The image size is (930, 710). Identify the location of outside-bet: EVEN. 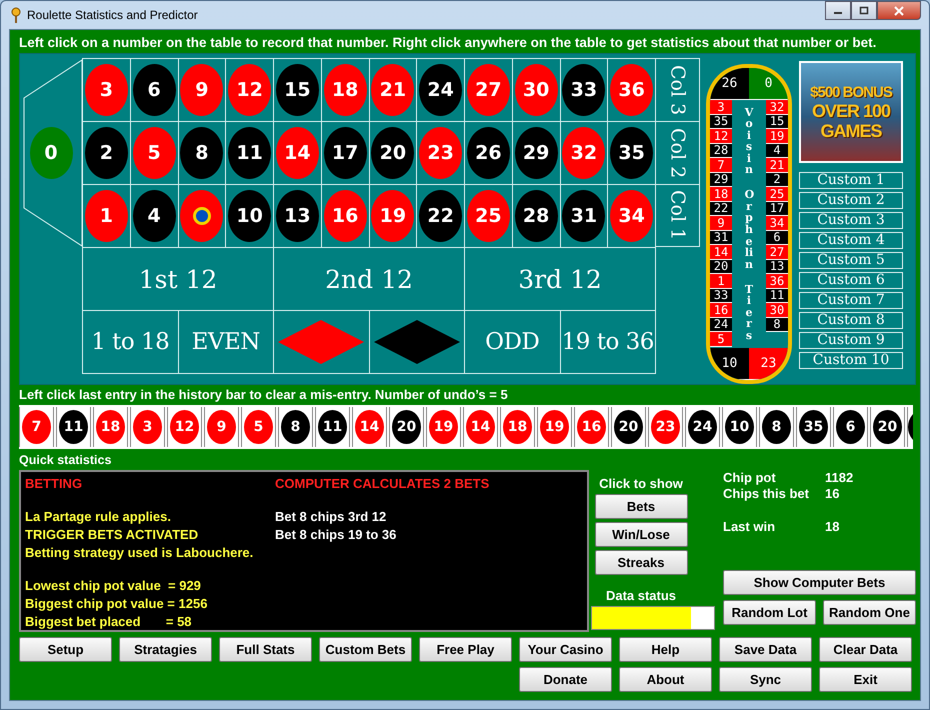
(226, 342).